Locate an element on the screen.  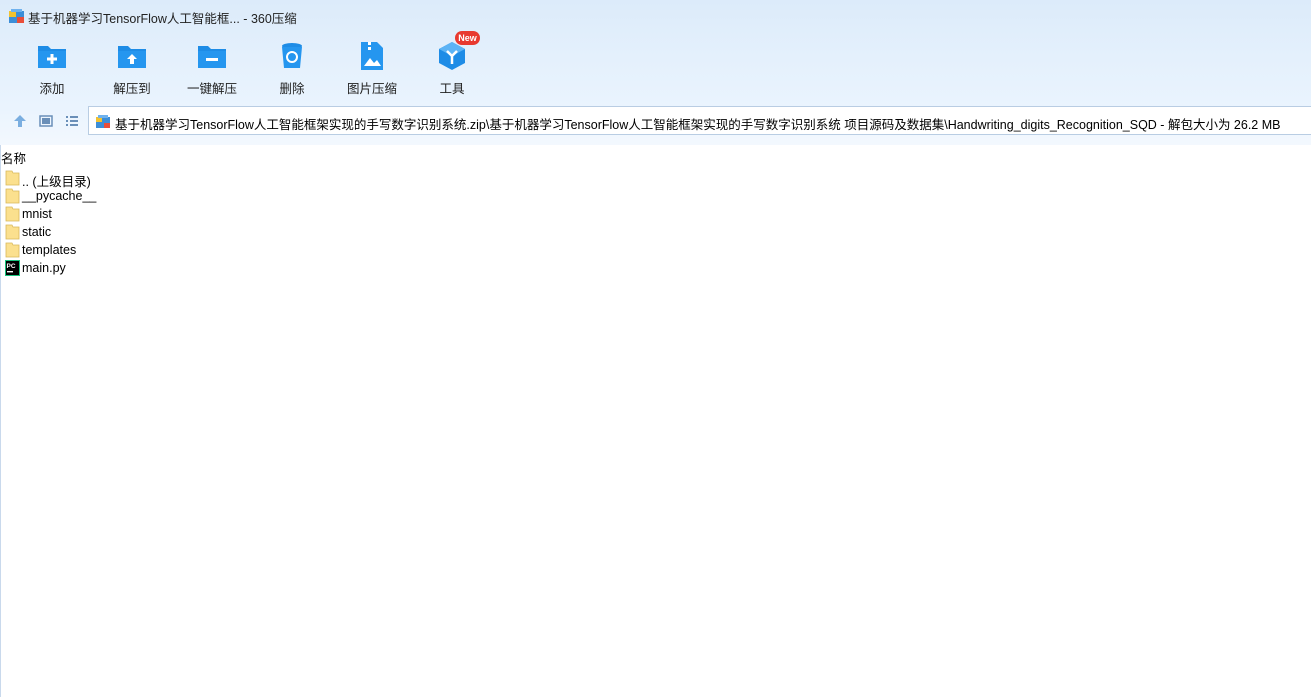
toolbar: 添加 解压到 一键解压 删除 图片压缩 工具 is located at coordinates (655, 67).